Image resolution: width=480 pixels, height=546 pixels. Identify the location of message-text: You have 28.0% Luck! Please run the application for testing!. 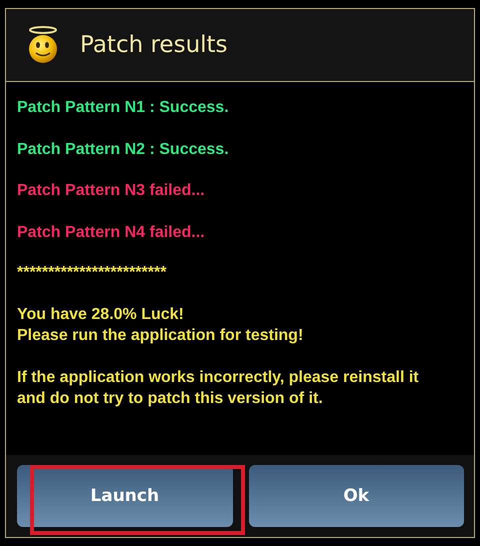
(160, 325).